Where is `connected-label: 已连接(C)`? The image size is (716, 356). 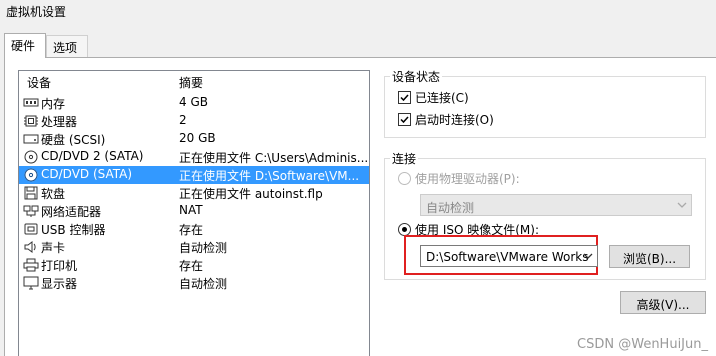
connected-label: 已连接(C) is located at coordinates (442, 97).